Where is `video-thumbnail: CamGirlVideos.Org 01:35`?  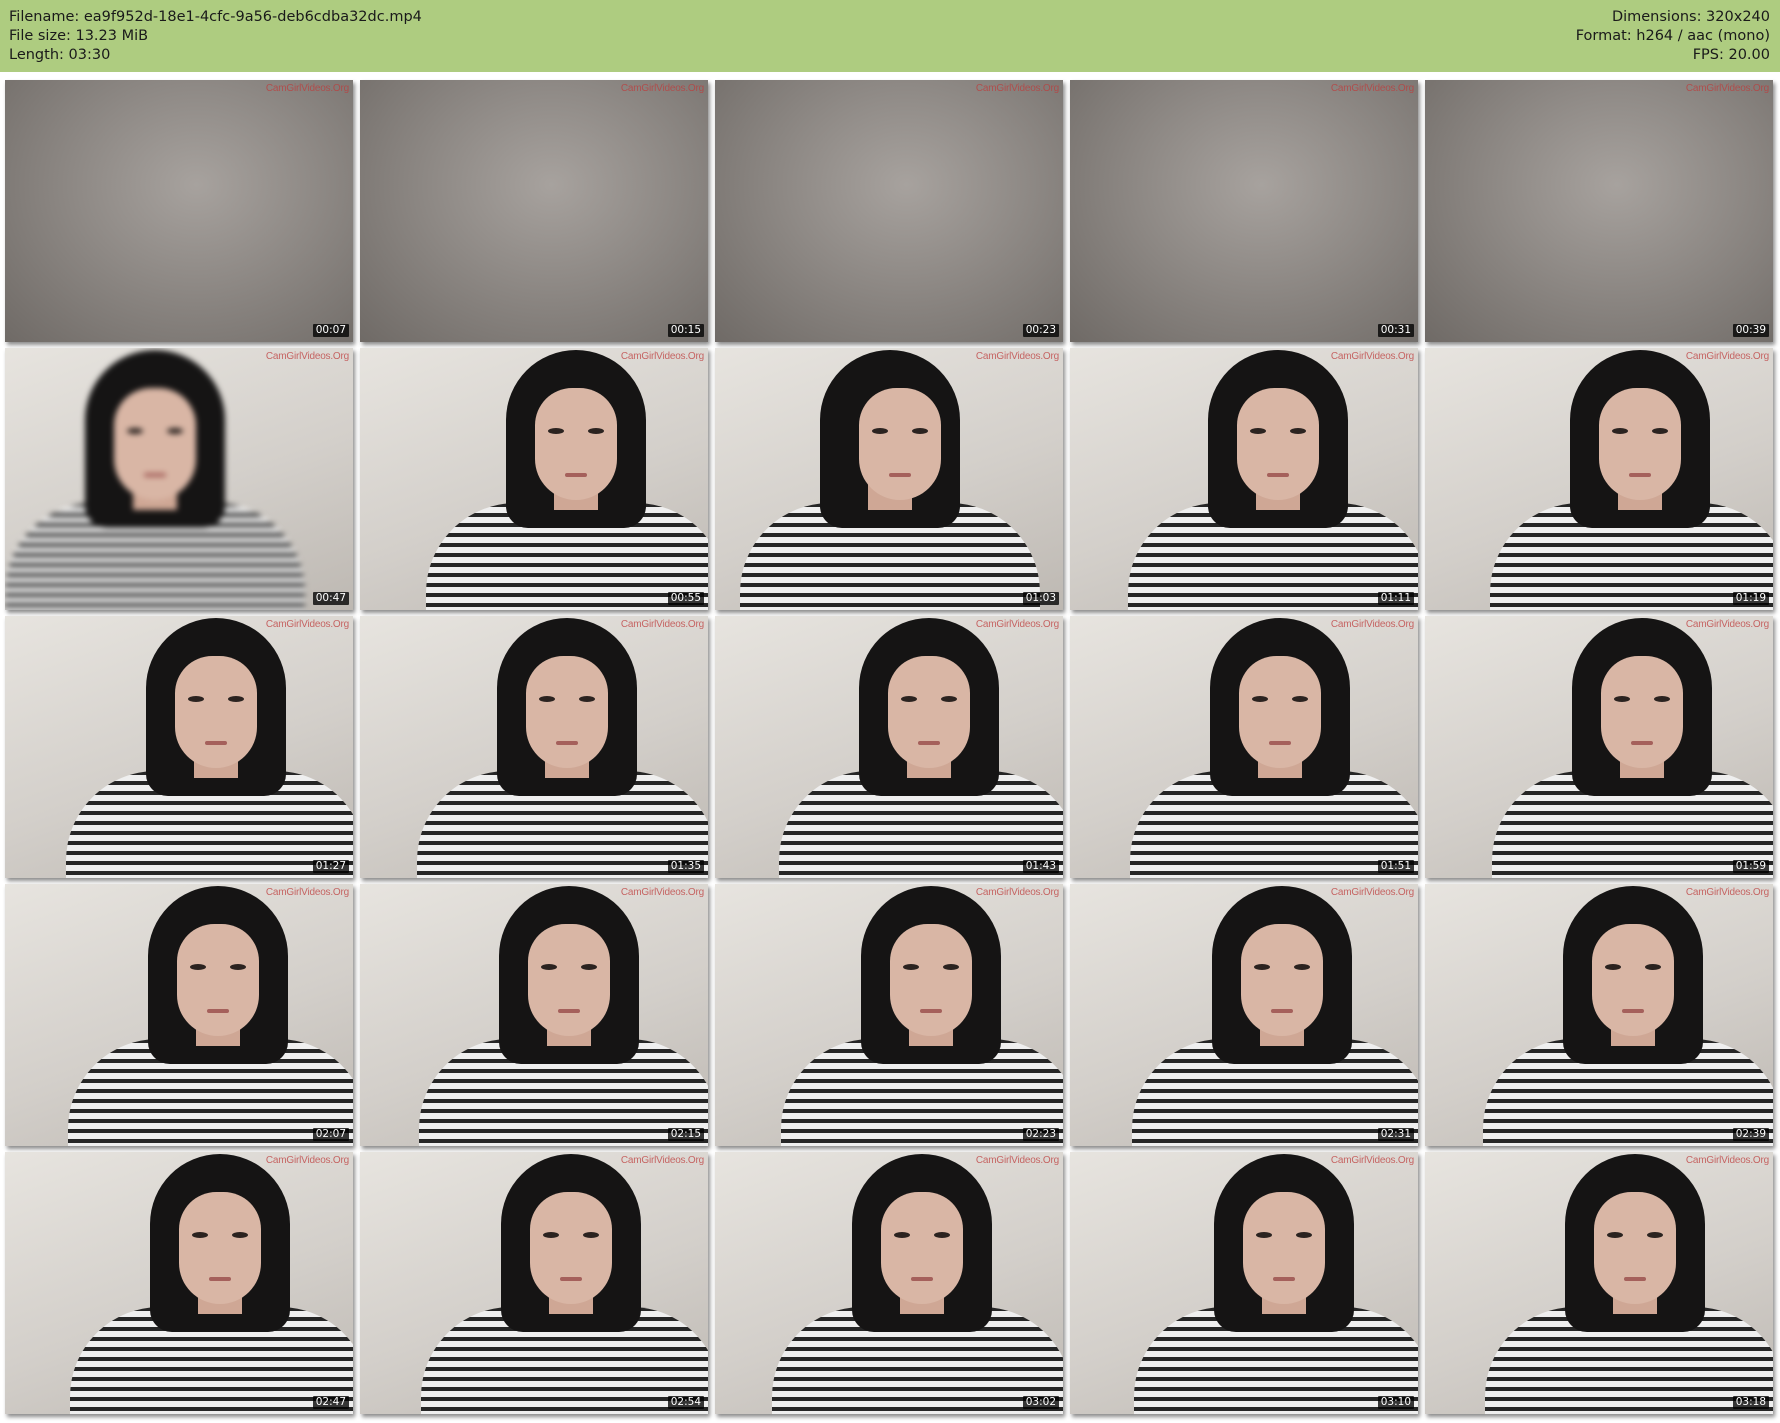 video-thumbnail: CamGirlVideos.Org 01:35 is located at coordinates (534, 747).